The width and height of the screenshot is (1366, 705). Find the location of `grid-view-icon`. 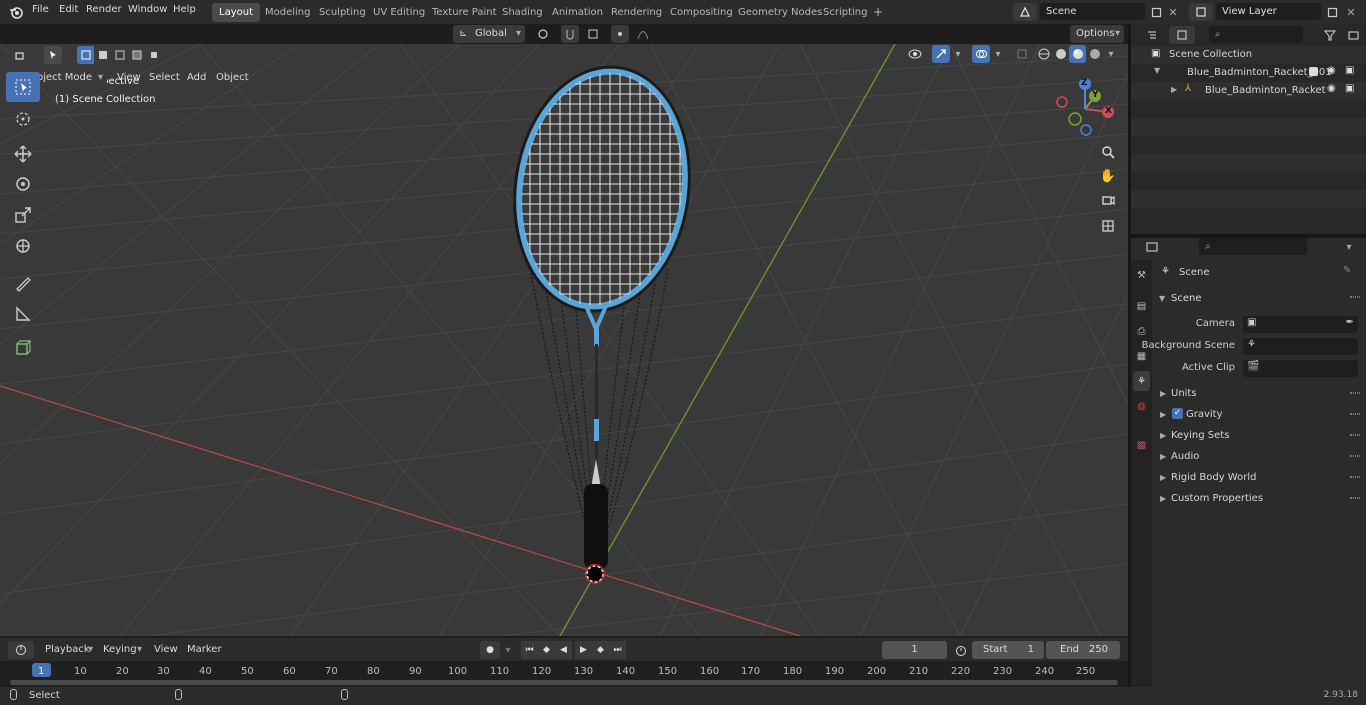

grid-view-icon is located at coordinates (1108, 226).